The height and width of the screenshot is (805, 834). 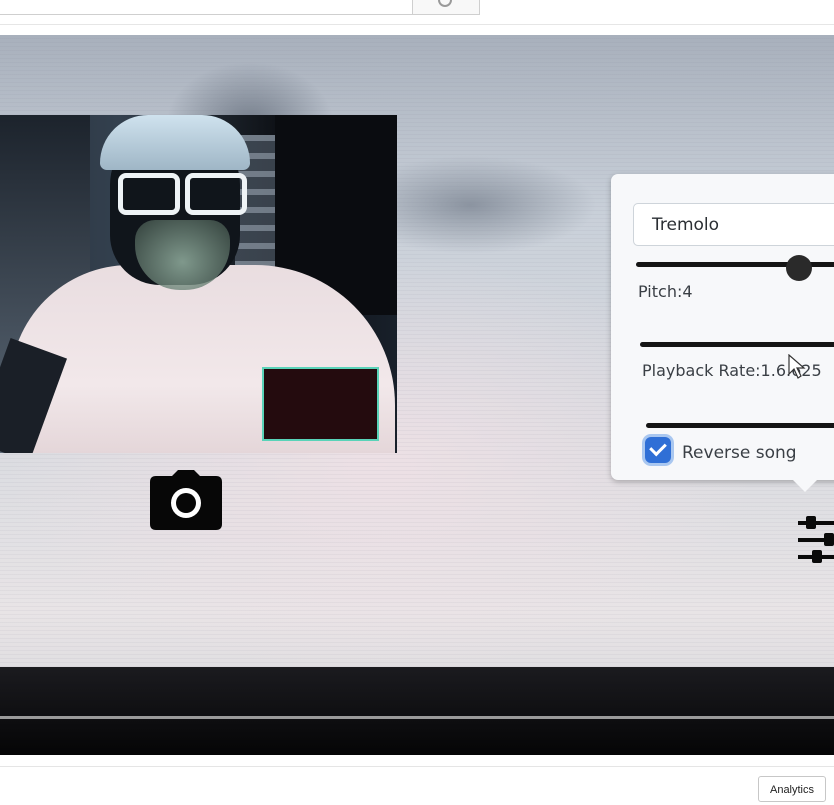 What do you see at coordinates (799, 268) in the screenshot?
I see `pitch-slider-thumb` at bounding box center [799, 268].